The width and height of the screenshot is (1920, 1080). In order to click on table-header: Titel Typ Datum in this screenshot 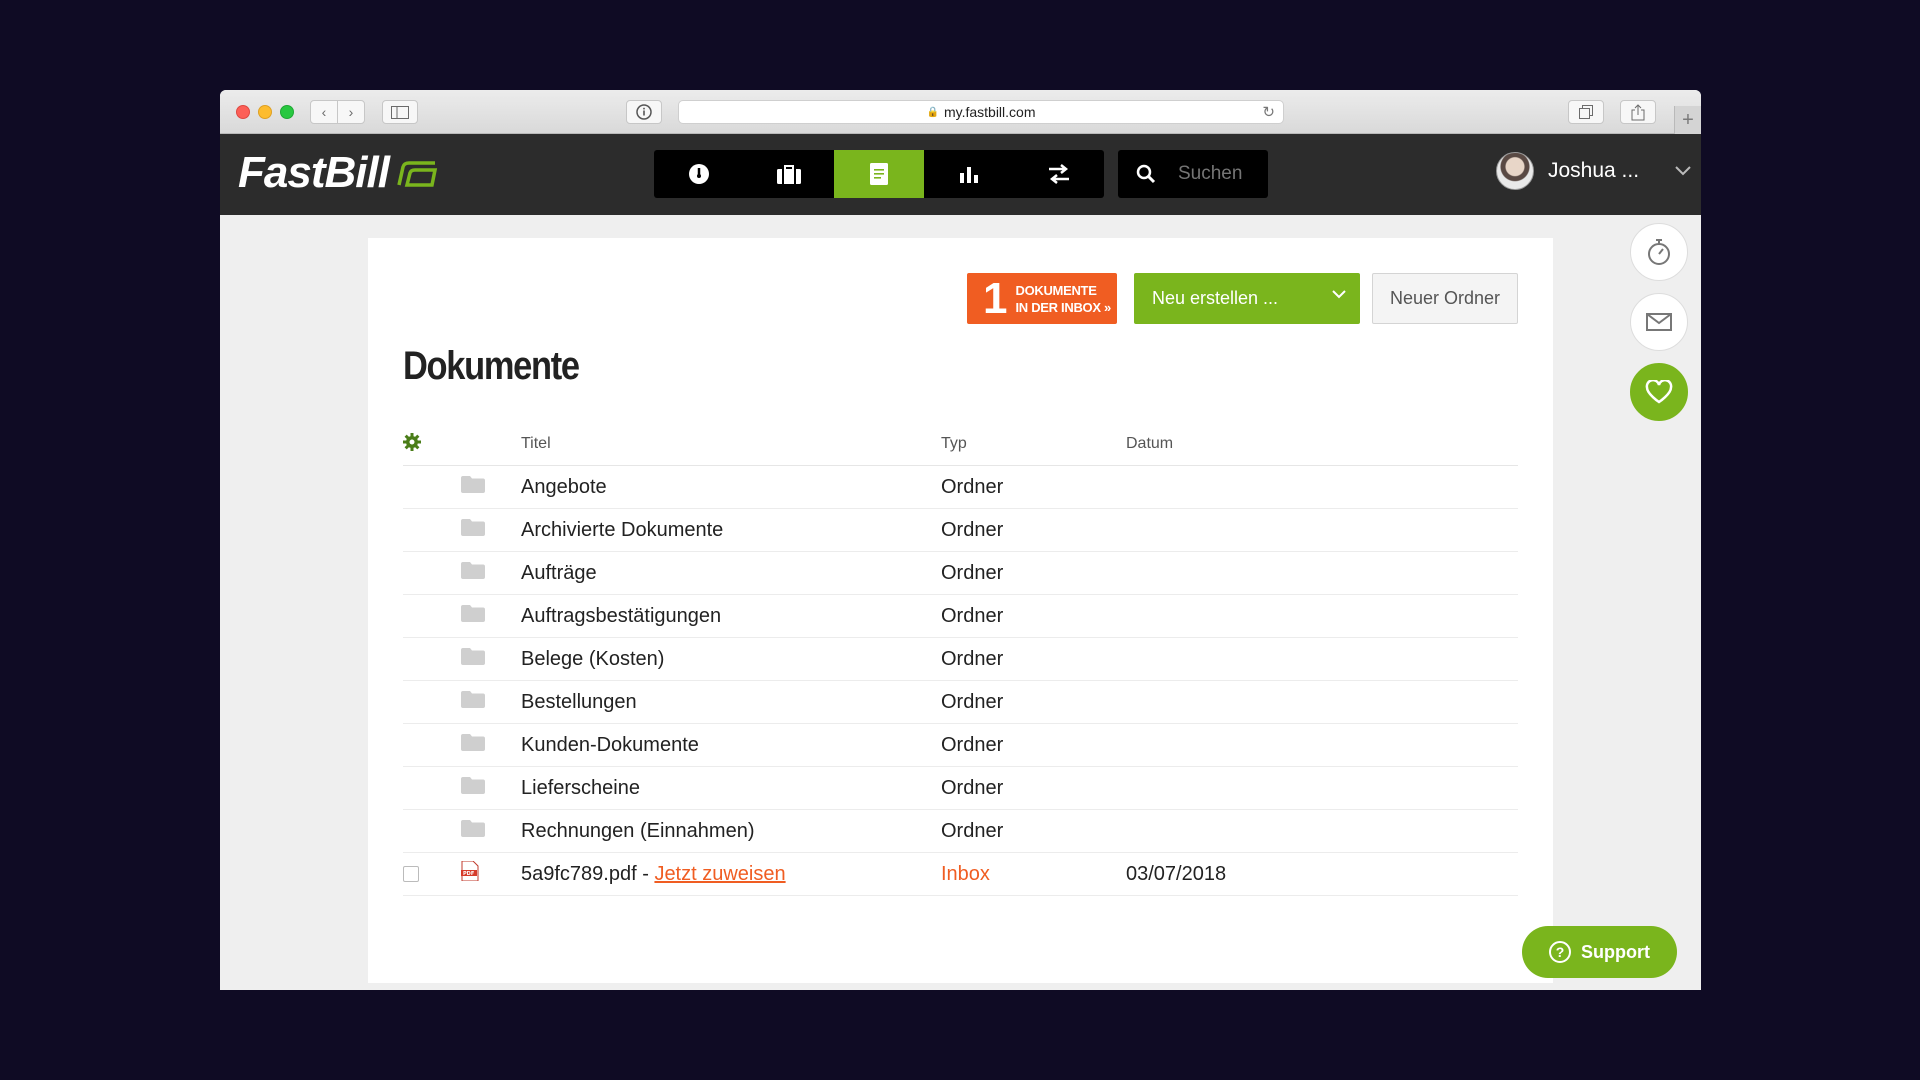, I will do `click(960, 444)`.